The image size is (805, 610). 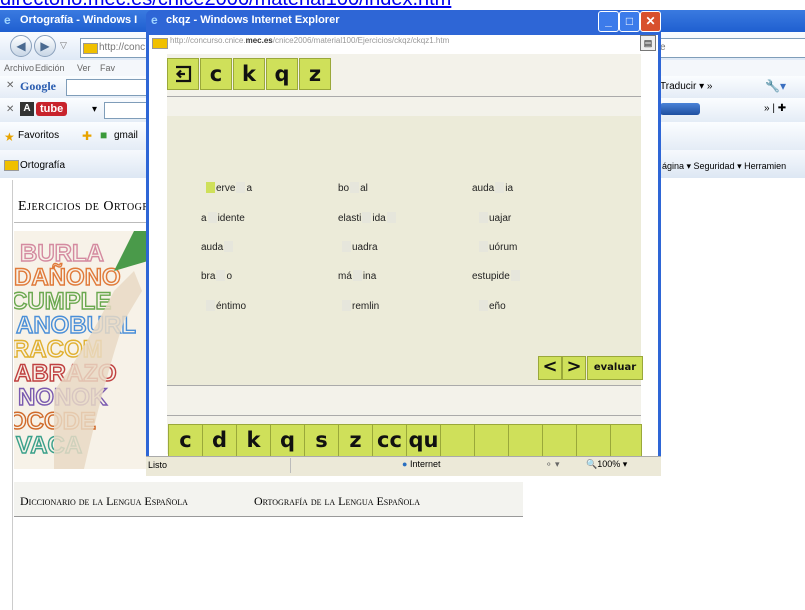 I want to click on divider, so click(x=404, y=96).